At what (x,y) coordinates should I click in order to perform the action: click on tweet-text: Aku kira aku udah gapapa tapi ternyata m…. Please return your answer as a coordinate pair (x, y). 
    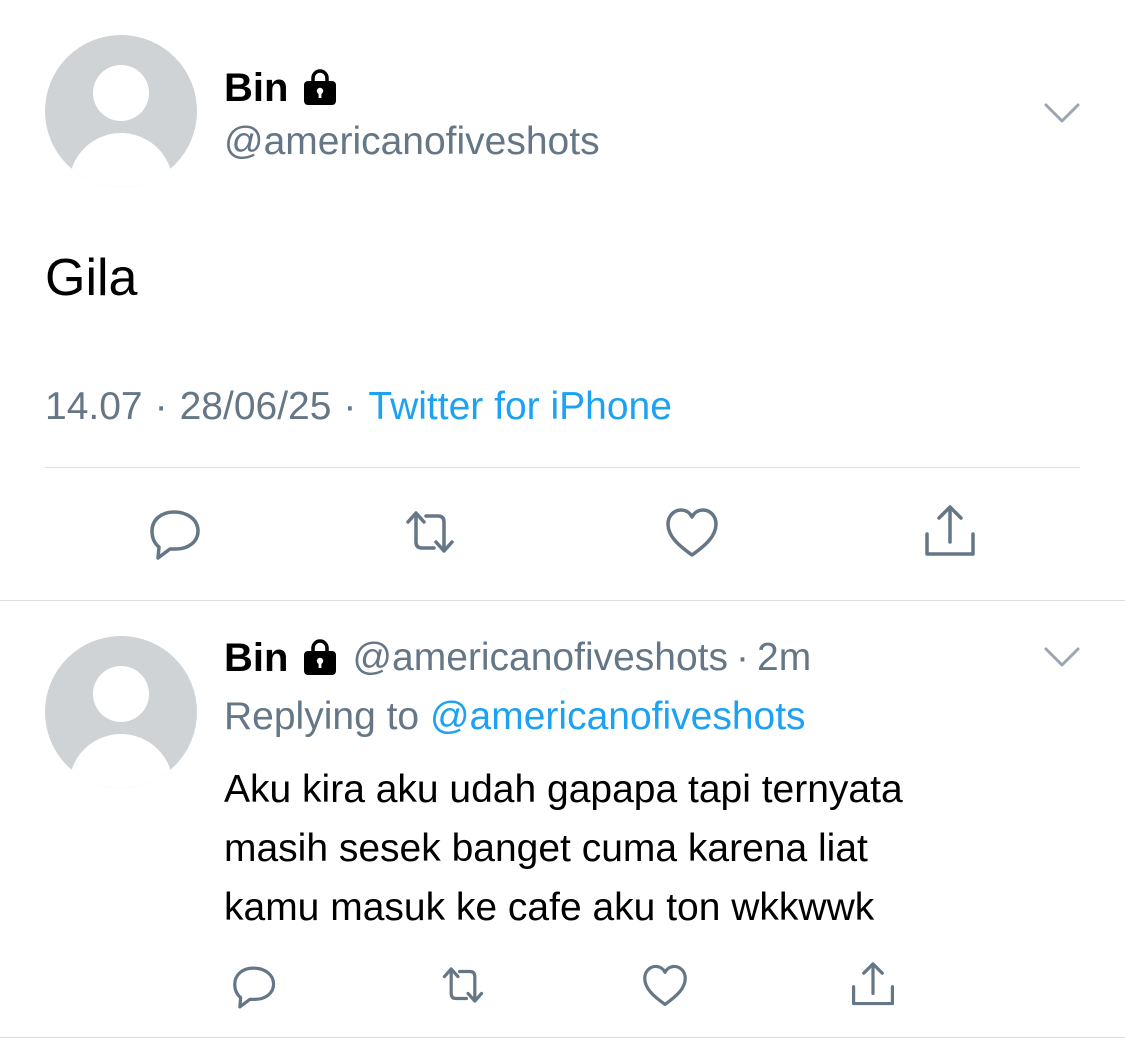
    Looking at the image, I should click on (654, 848).